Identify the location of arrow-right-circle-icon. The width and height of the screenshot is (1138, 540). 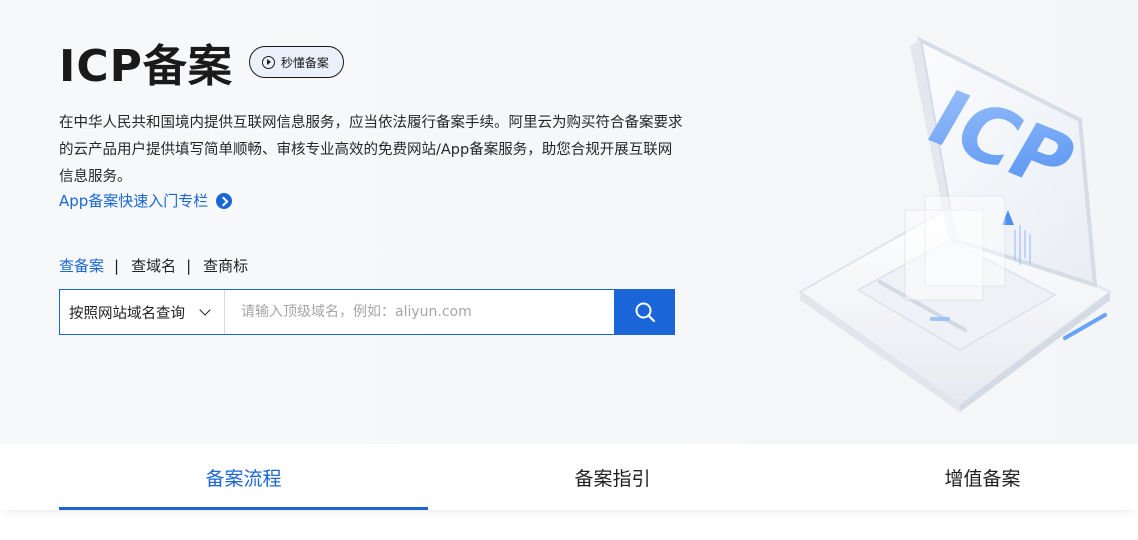
(224, 200).